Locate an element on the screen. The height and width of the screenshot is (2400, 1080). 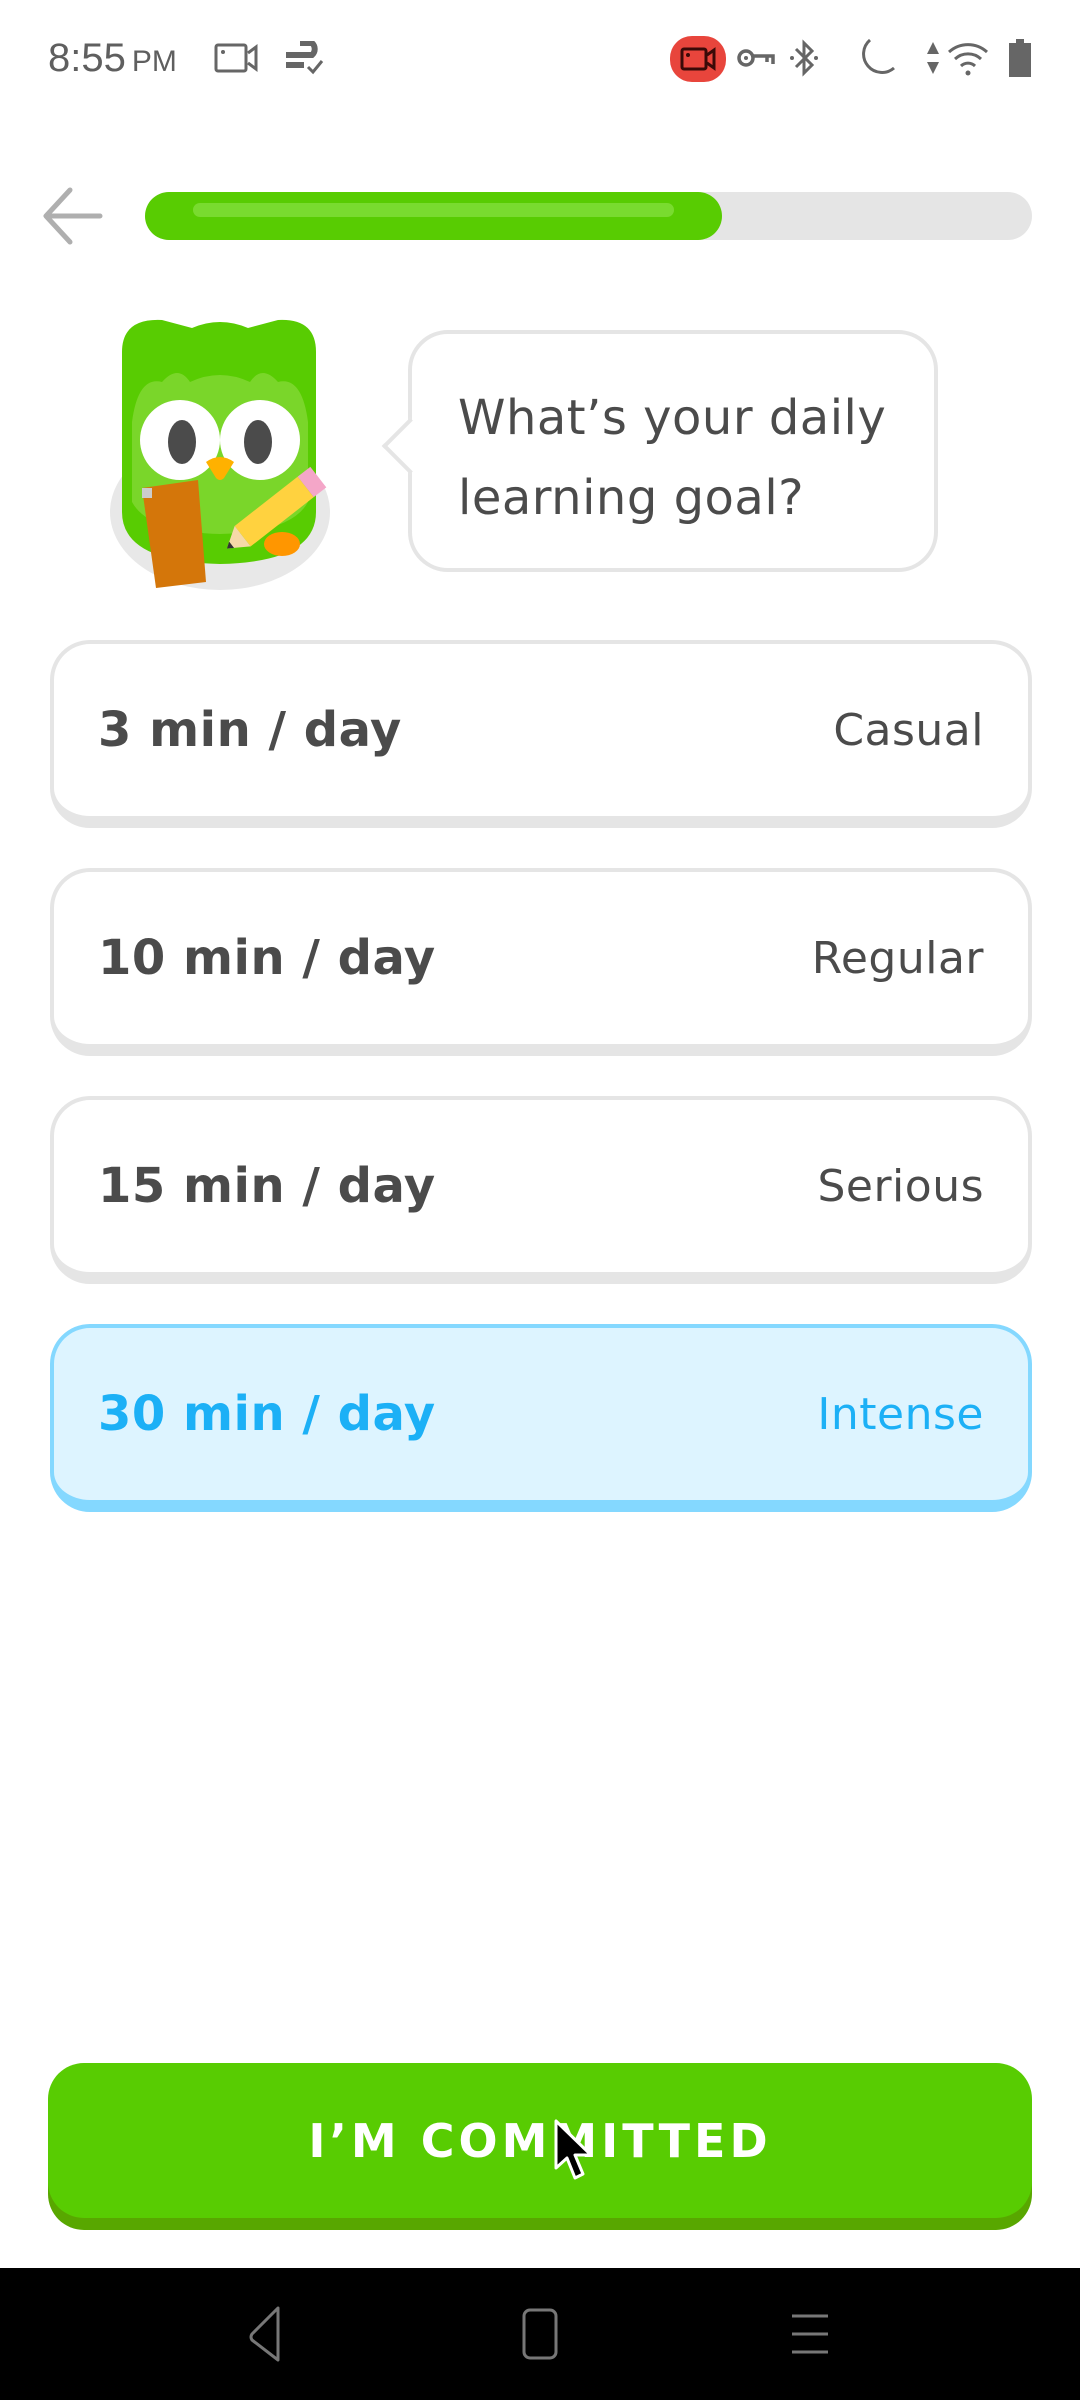
arrow-left-icon is located at coordinates (73, 216).